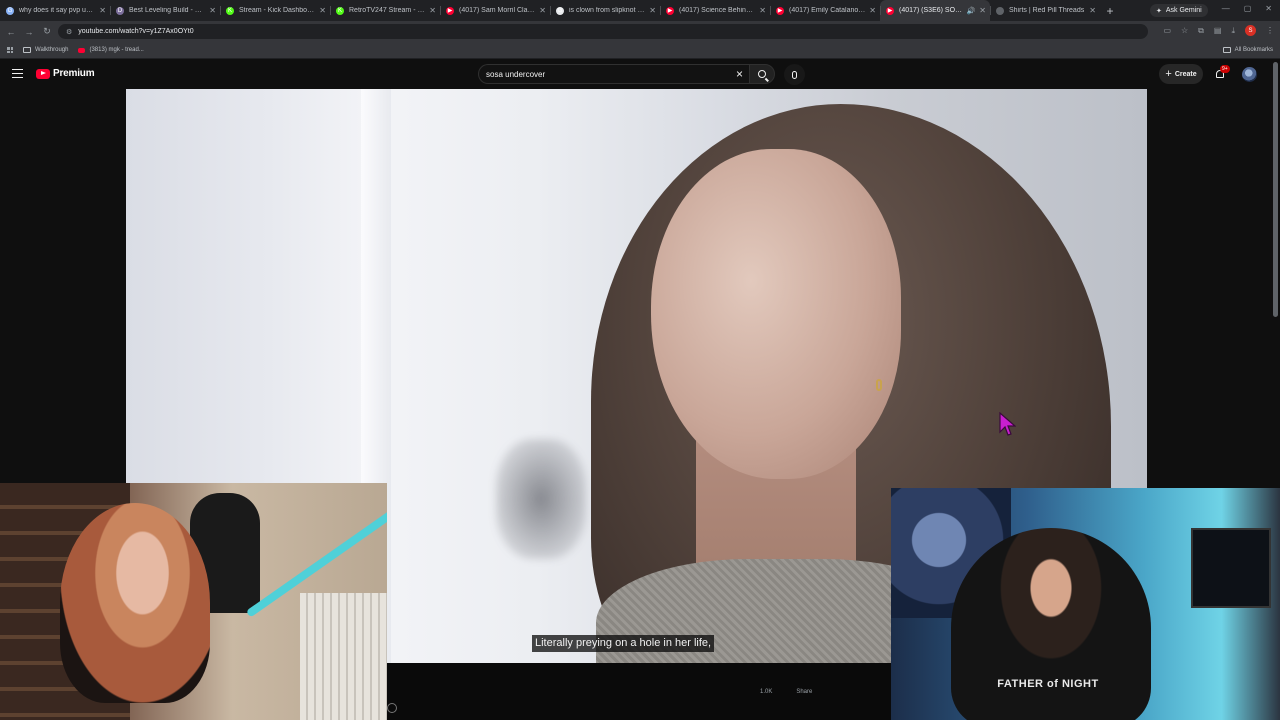  I want to click on bookmark-walkthrough: Walkthrough, so click(45, 50).